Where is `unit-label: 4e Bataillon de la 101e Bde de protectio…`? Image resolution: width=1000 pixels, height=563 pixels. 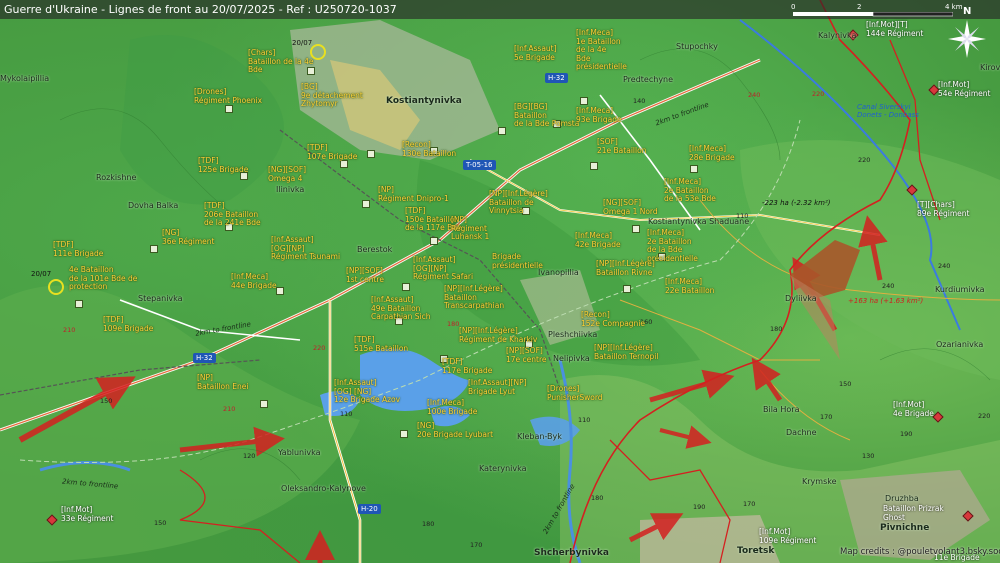 unit-label: 4e Bataillon de la 101e Bde de protectio… is located at coordinates (103, 278).